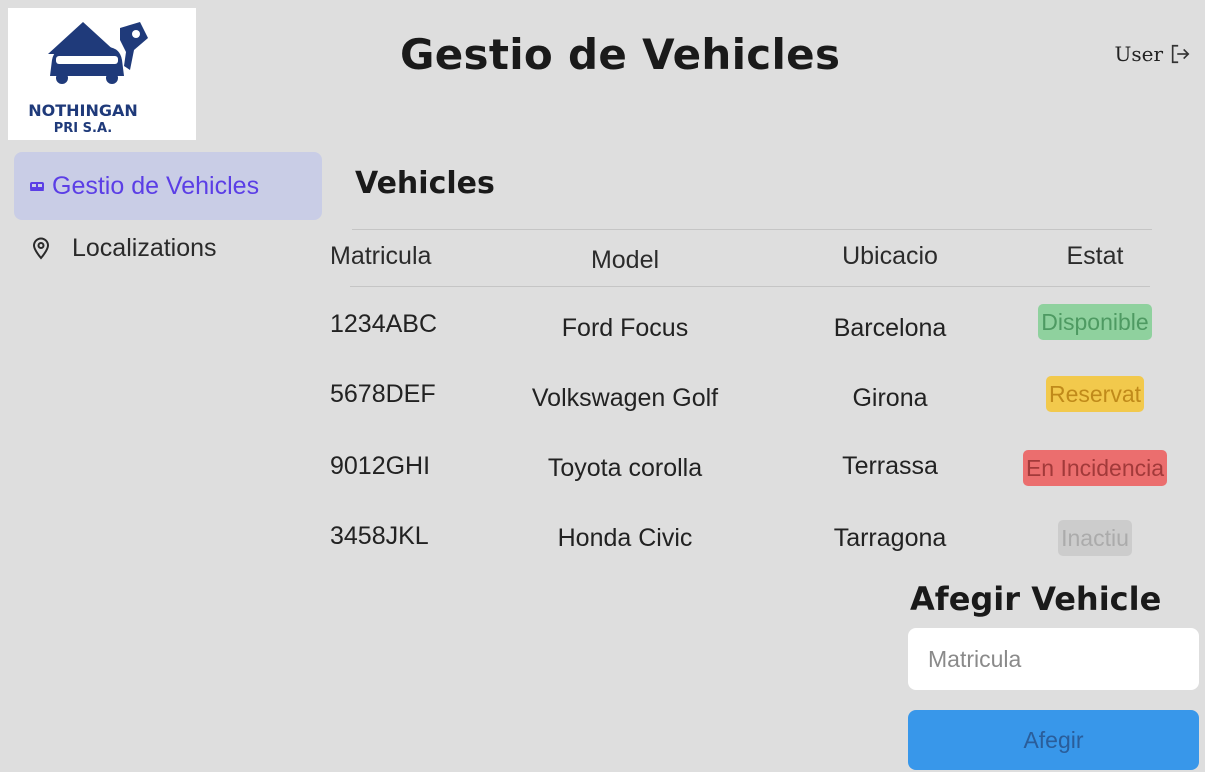  I want to click on add-vehicle-title: Afegir Vehicle, so click(1036, 599).